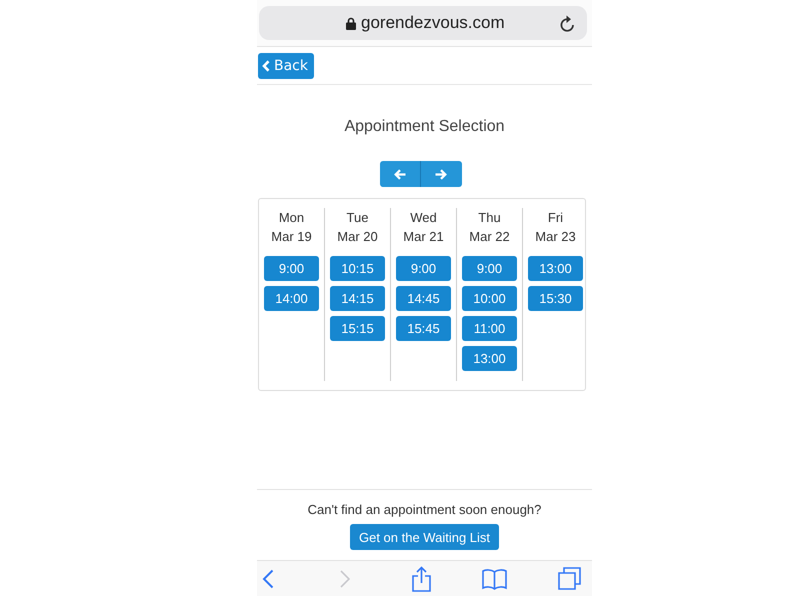 This screenshot has height=600, width=800. What do you see at coordinates (291, 298) in the screenshot?
I see `time-slot-button: 14:00` at bounding box center [291, 298].